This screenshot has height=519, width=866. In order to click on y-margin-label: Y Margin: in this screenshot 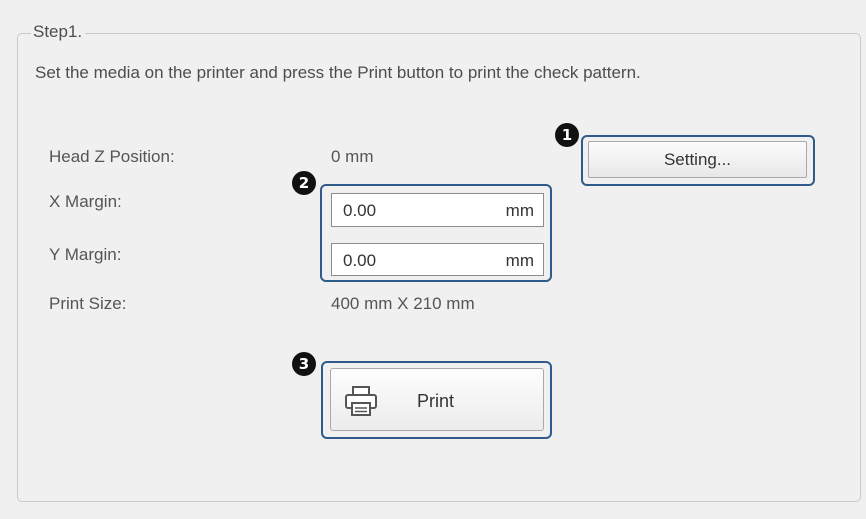, I will do `click(85, 254)`.